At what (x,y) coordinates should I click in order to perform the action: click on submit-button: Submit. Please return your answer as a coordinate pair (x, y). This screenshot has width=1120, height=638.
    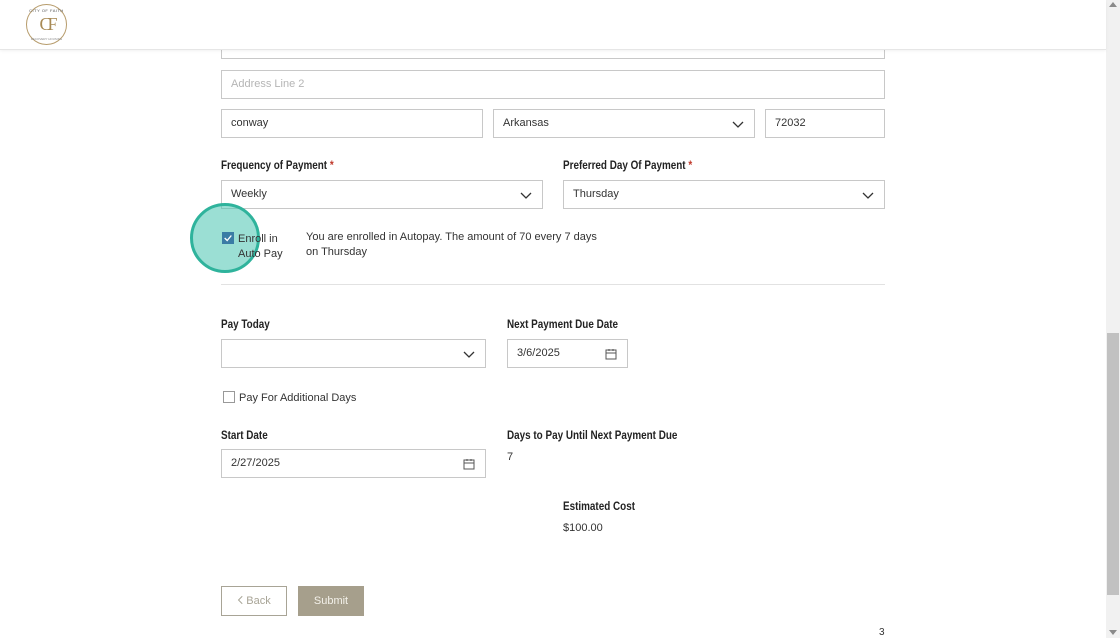
    Looking at the image, I should click on (331, 601).